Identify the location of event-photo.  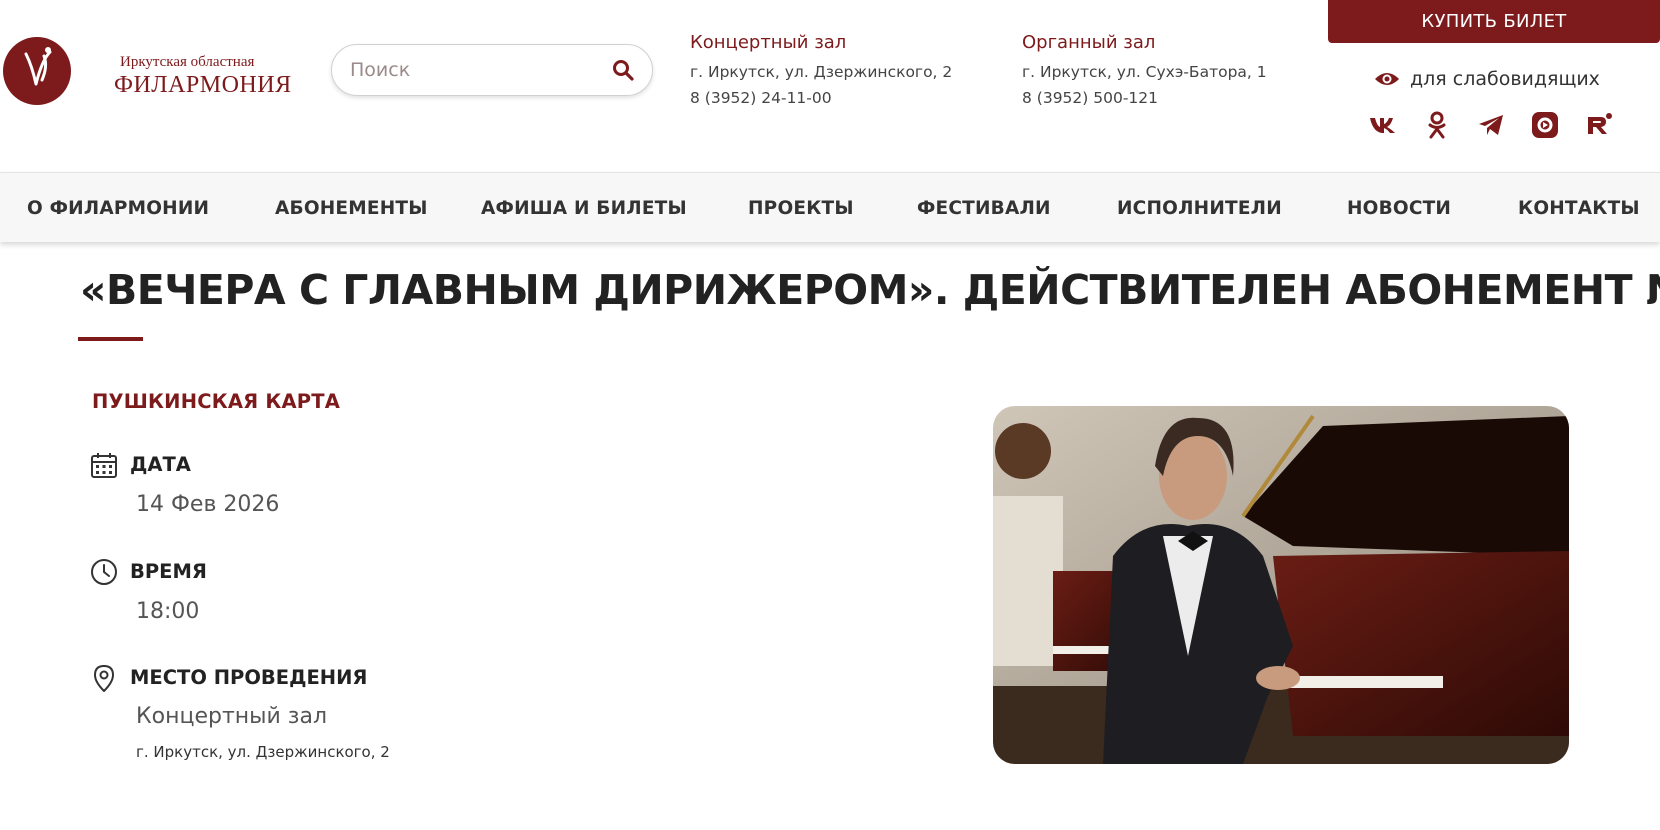
(1281, 585).